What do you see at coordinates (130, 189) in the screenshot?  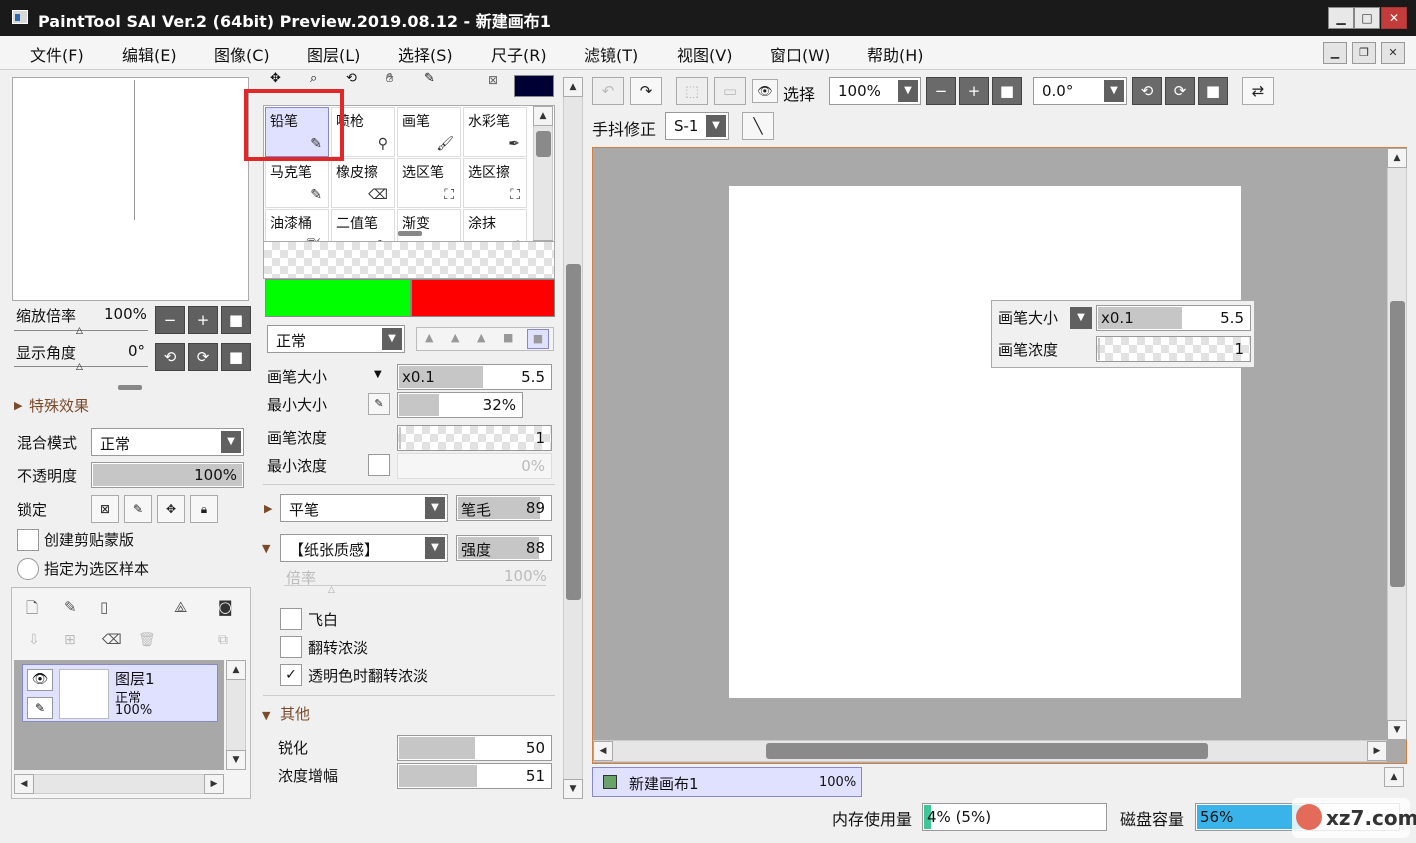 I see `navigator-preview` at bounding box center [130, 189].